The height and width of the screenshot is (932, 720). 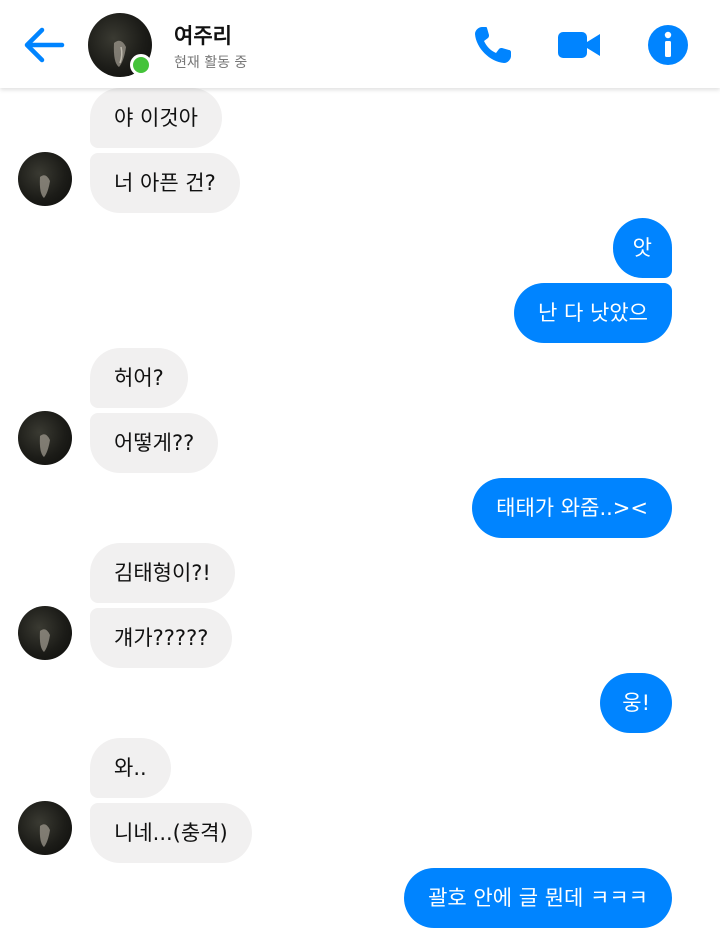 I want to click on outgoing-message-bubble: 괄호 안에 글 뭔데 ㅋㅋㅋ, so click(x=538, y=898).